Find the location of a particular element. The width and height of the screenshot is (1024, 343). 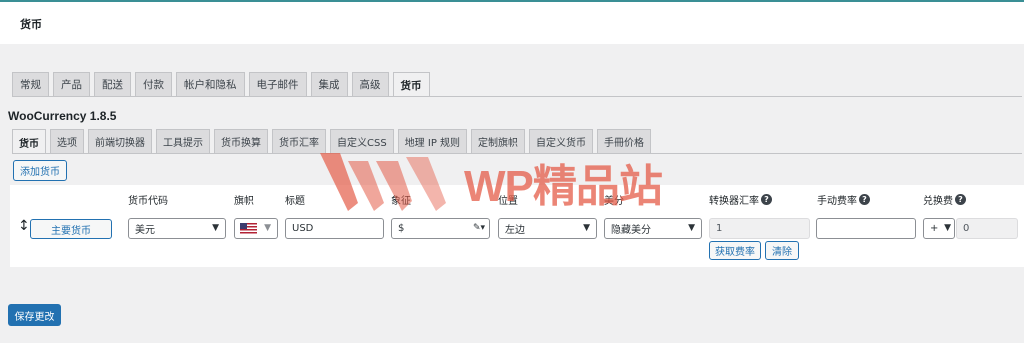

page-header: 货币 is located at coordinates (512, 22).